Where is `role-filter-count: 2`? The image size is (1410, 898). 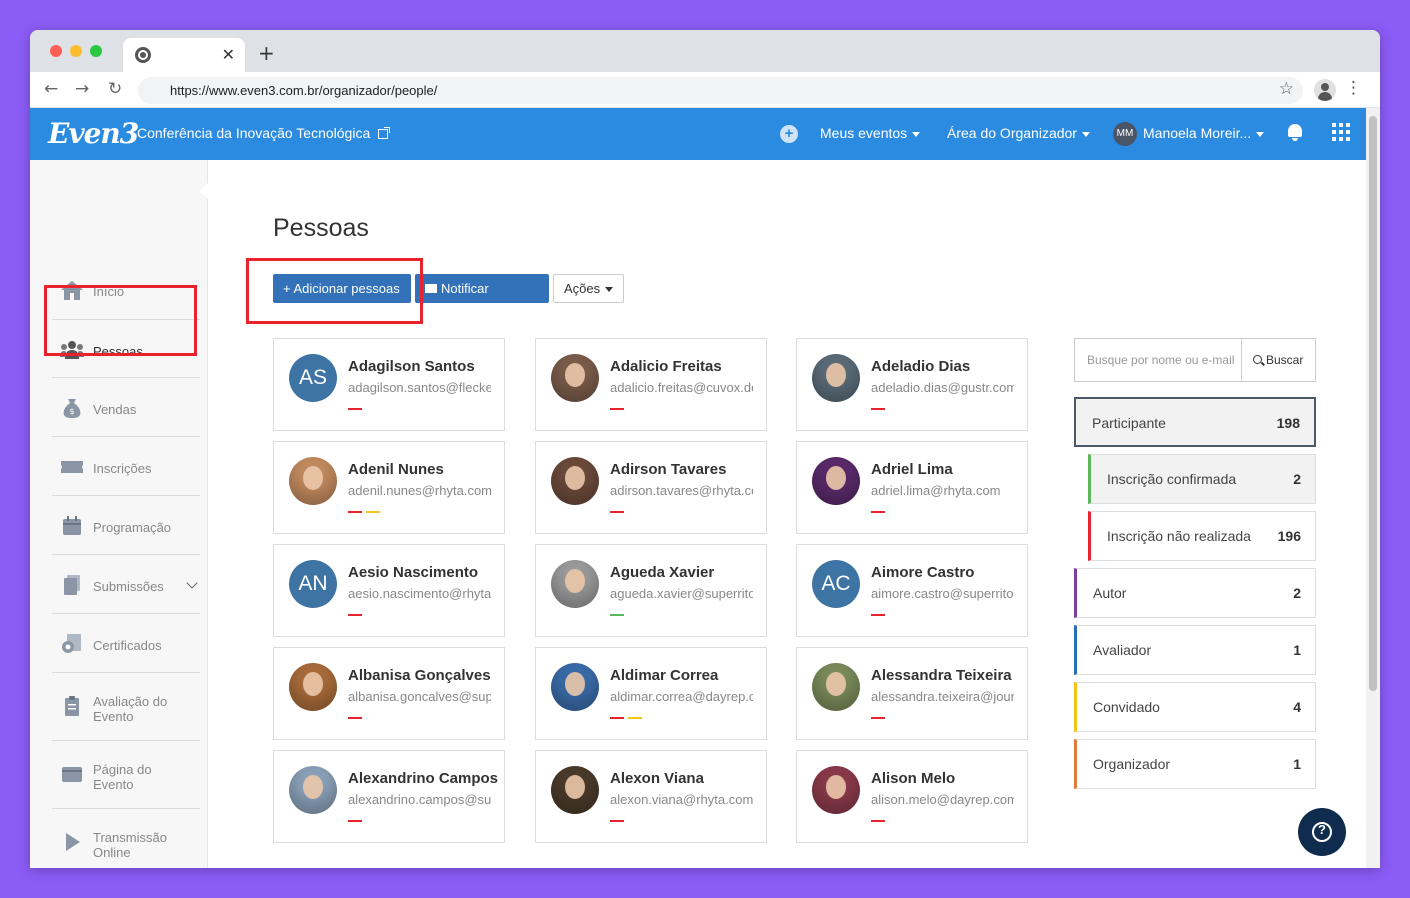
role-filter-count: 2 is located at coordinates (1297, 593).